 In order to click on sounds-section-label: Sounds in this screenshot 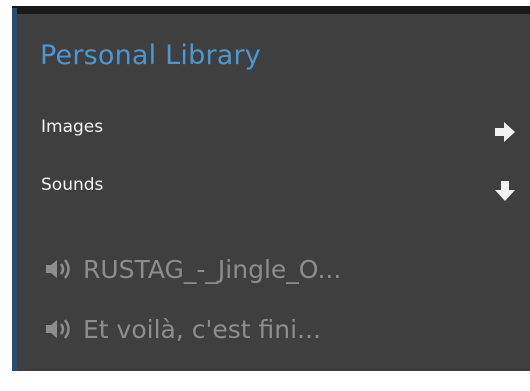, I will do `click(72, 185)`.